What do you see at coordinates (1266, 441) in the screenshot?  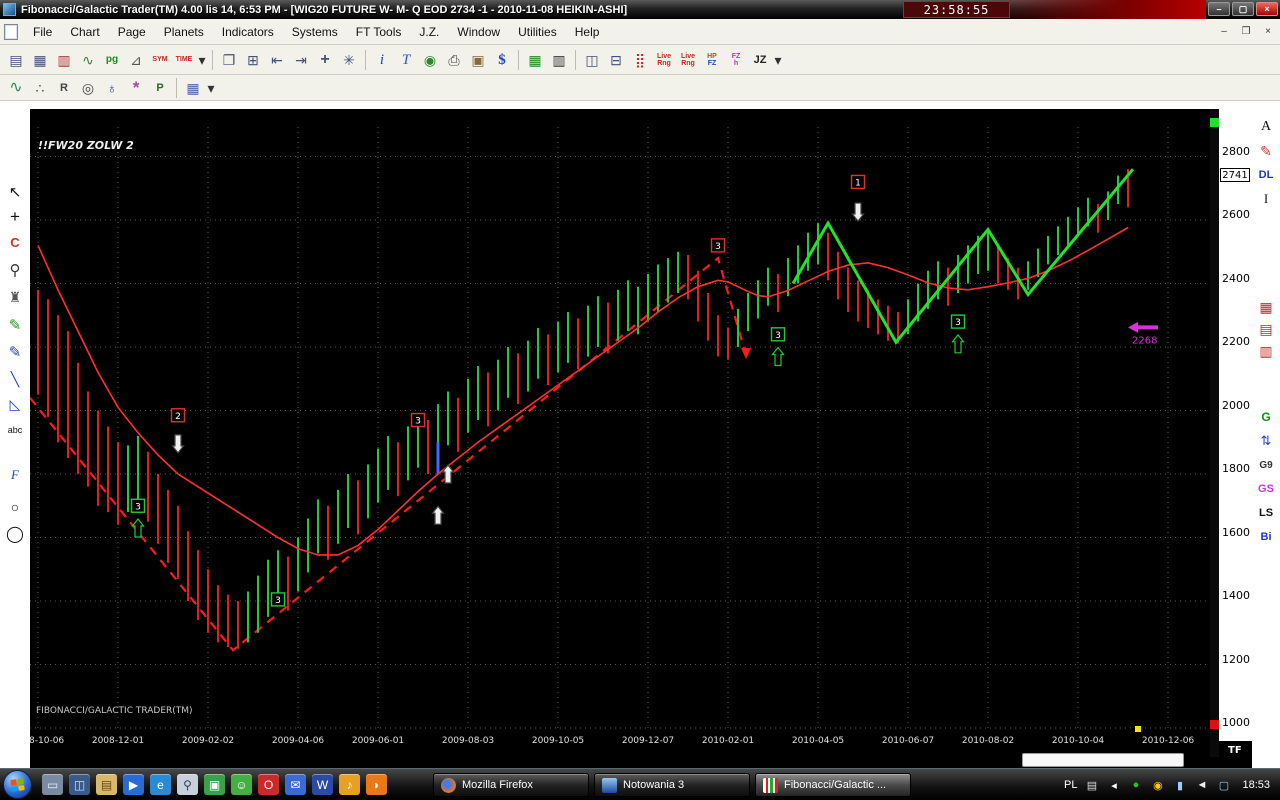 I see `blue-arrows-icon: ⇅` at bounding box center [1266, 441].